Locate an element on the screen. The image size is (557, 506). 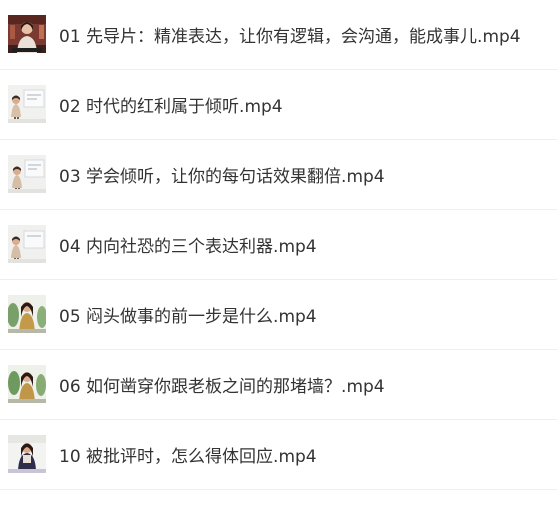
file-name: 10 被批评时，怎么得体回应.mp4 is located at coordinates (188, 457).